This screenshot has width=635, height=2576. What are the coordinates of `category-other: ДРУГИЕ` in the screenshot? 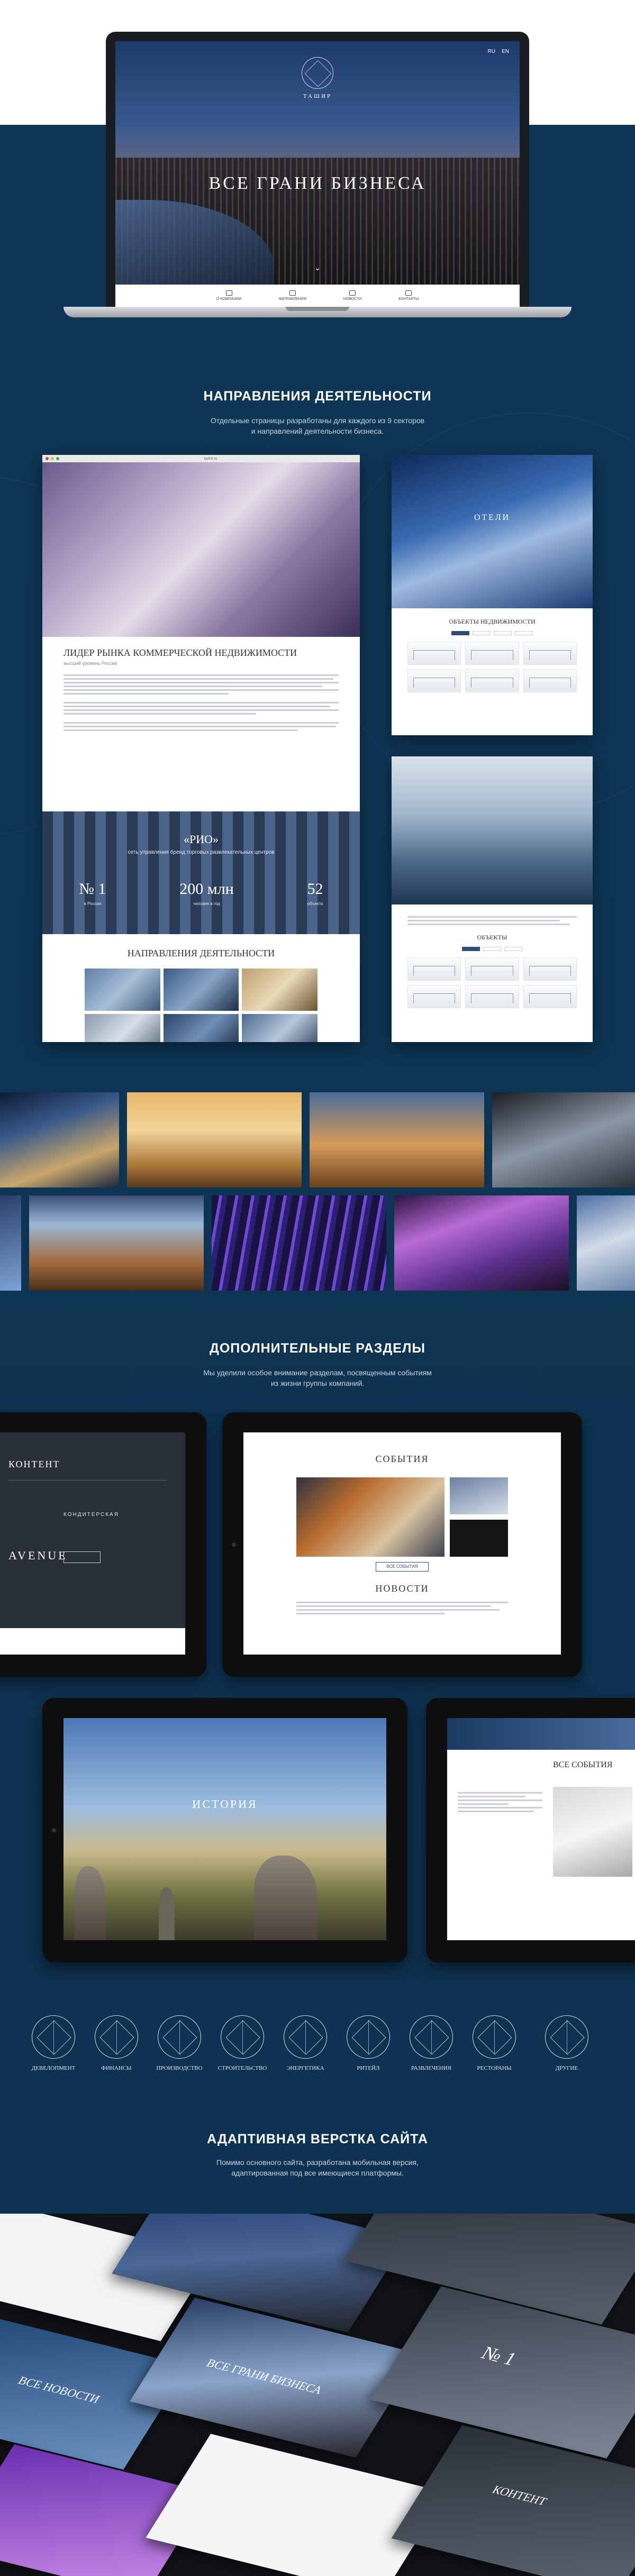 It's located at (566, 2043).